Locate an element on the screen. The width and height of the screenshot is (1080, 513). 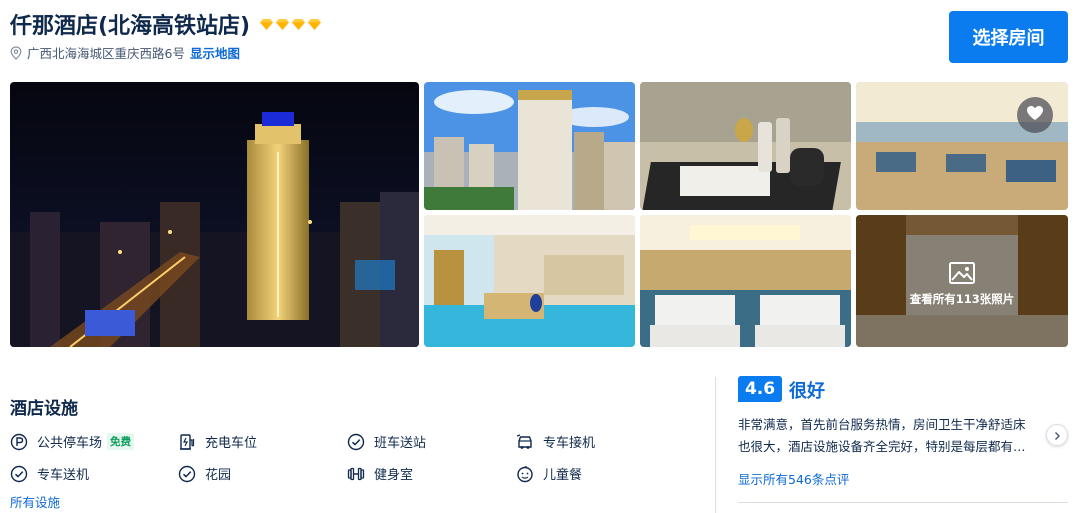
airport-car-icon is located at coordinates (525, 442).